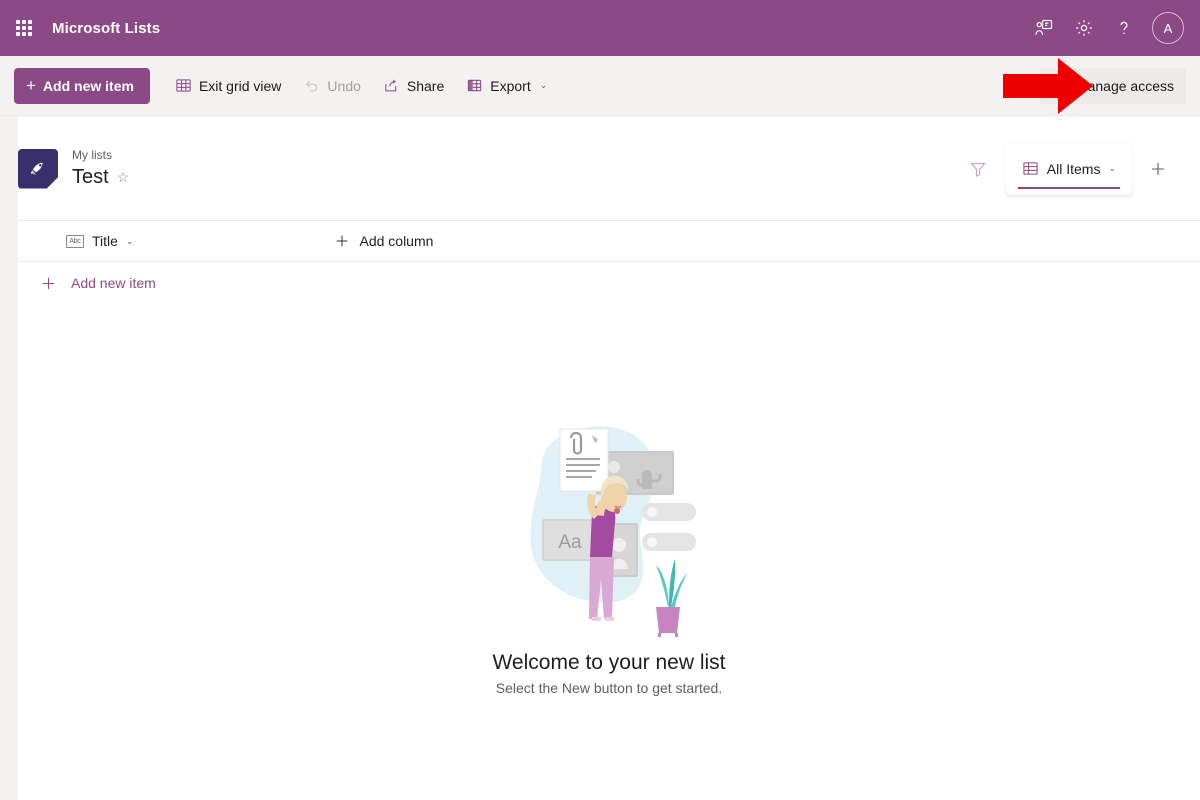 The image size is (1200, 800). Describe the element at coordinates (106, 28) in the screenshot. I see `suite-app-title: Microsoft Lists` at that location.